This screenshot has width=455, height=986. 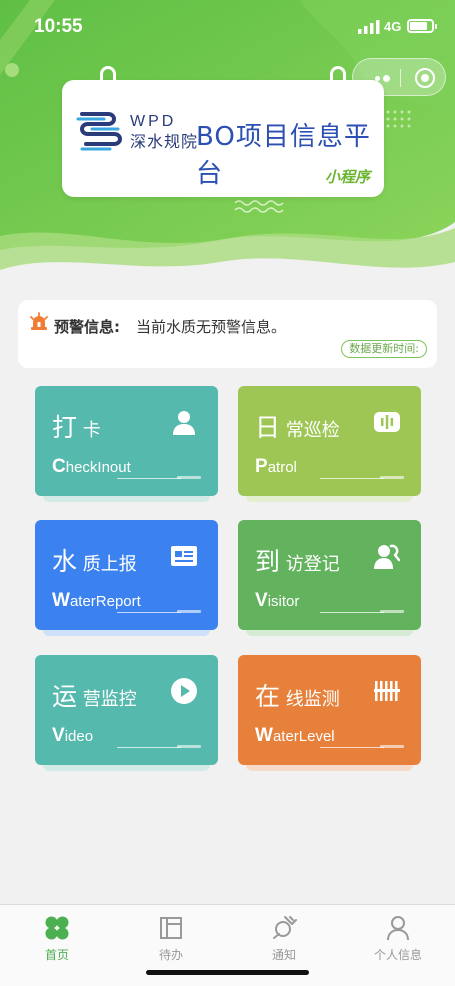 I want to click on tile-cn-label: 到 访登记, so click(x=297, y=561).